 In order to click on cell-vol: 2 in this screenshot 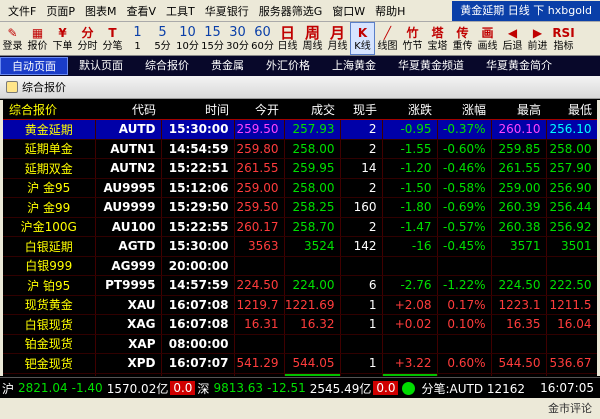, I will do `click(361, 129)`.